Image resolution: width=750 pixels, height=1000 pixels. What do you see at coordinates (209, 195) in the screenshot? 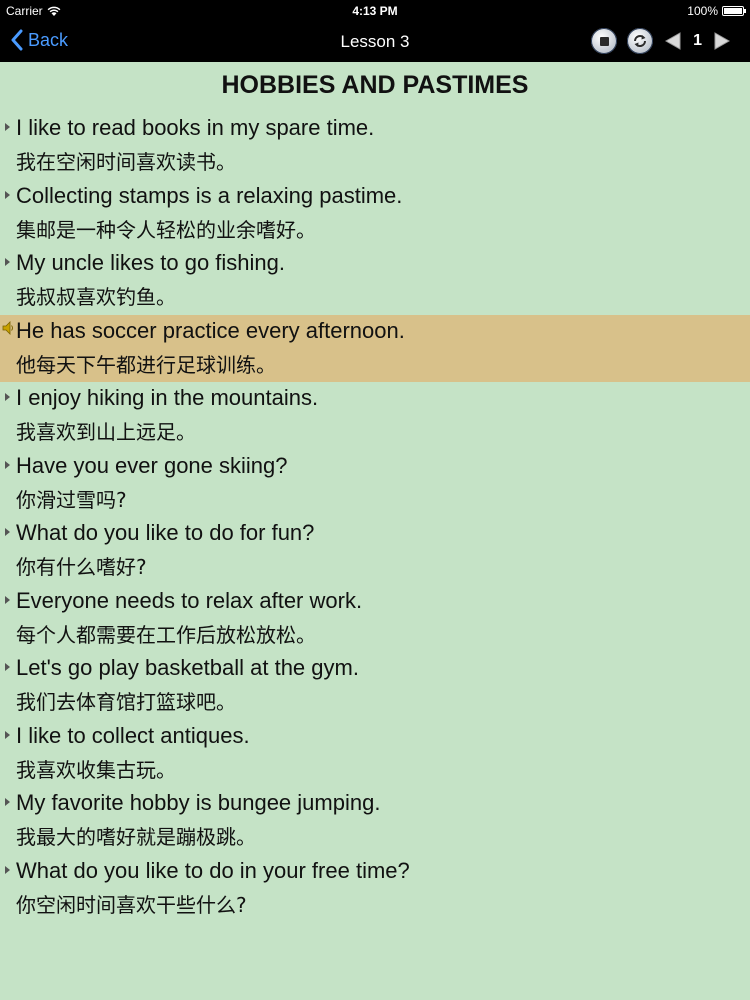
I see `phrase-english: Collecting stamps is a relaxing pastime.` at bounding box center [209, 195].